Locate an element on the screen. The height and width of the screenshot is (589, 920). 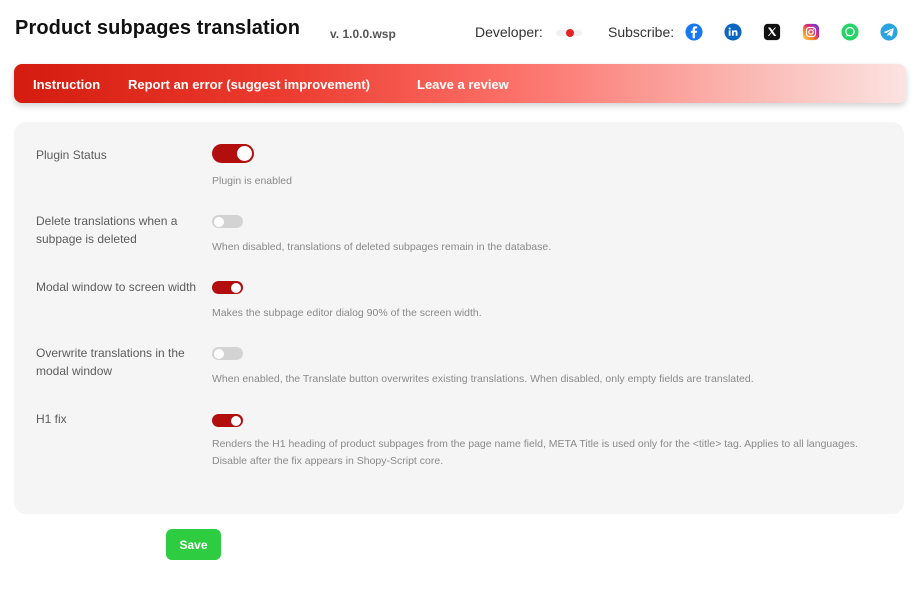
setting-label-modal-width: Modal window to screen width is located at coordinates (116, 287).